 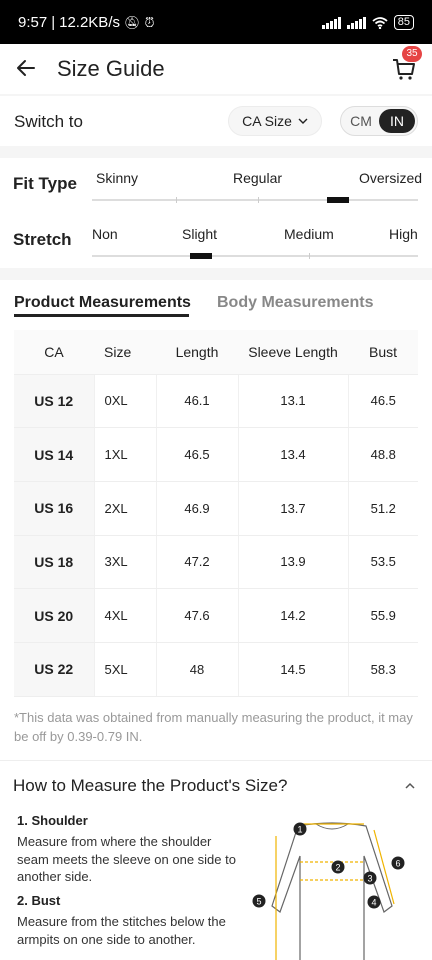 I want to click on fit-scale-track, so click(x=255, y=200).